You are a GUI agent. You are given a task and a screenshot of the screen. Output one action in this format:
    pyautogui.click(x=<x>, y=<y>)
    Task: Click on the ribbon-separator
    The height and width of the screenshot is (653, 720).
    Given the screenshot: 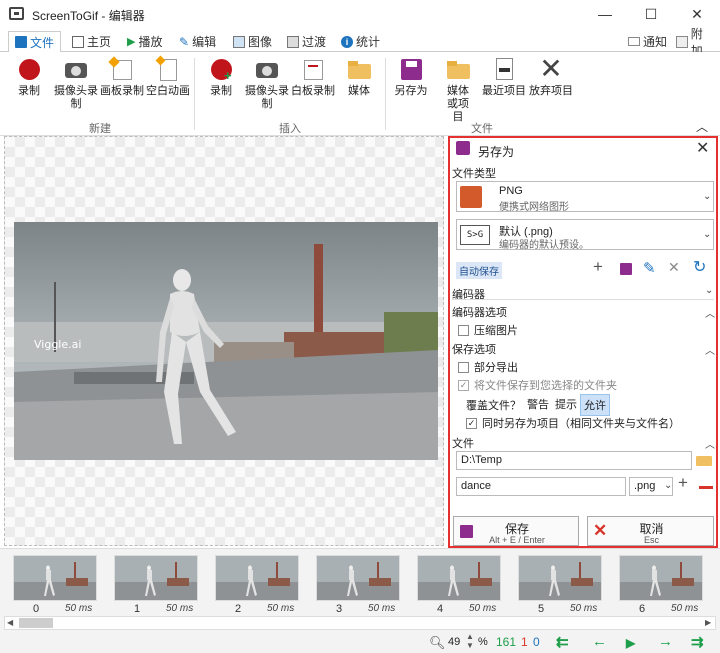 What is the action you would take?
    pyautogui.click(x=385, y=94)
    